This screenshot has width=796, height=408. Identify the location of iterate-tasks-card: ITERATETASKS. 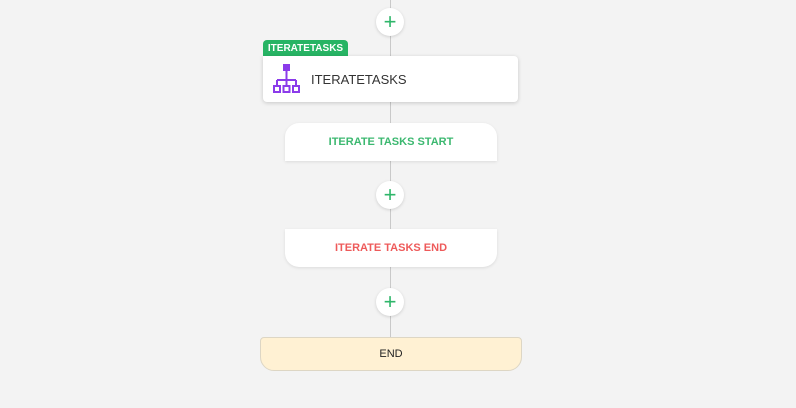
(390, 79).